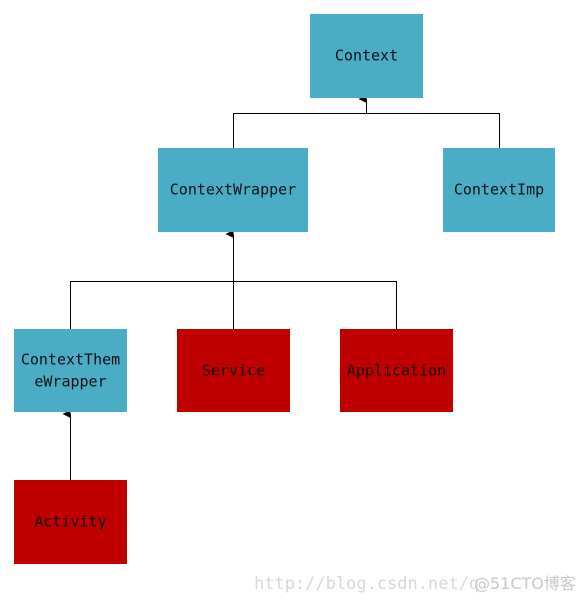  Describe the element at coordinates (70, 370) in the screenshot. I see `node-context-theme-wrapper: ContextThem eWrapper` at that location.